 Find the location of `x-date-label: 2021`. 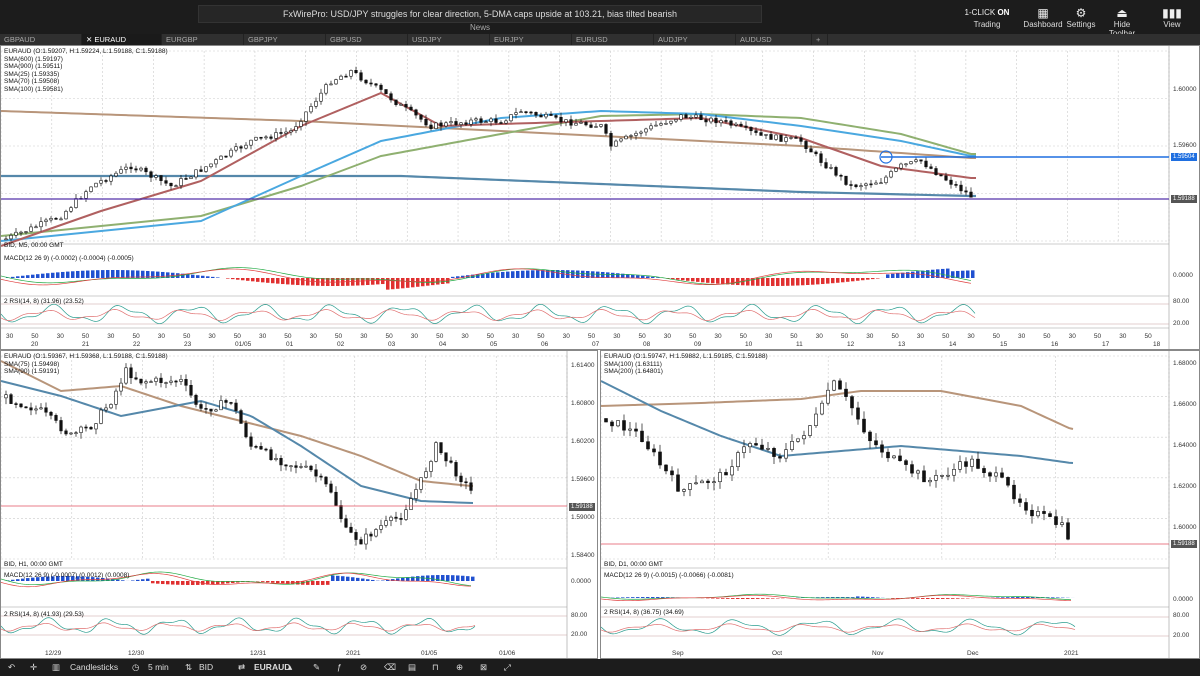

x-date-label: 2021 is located at coordinates (353, 653).